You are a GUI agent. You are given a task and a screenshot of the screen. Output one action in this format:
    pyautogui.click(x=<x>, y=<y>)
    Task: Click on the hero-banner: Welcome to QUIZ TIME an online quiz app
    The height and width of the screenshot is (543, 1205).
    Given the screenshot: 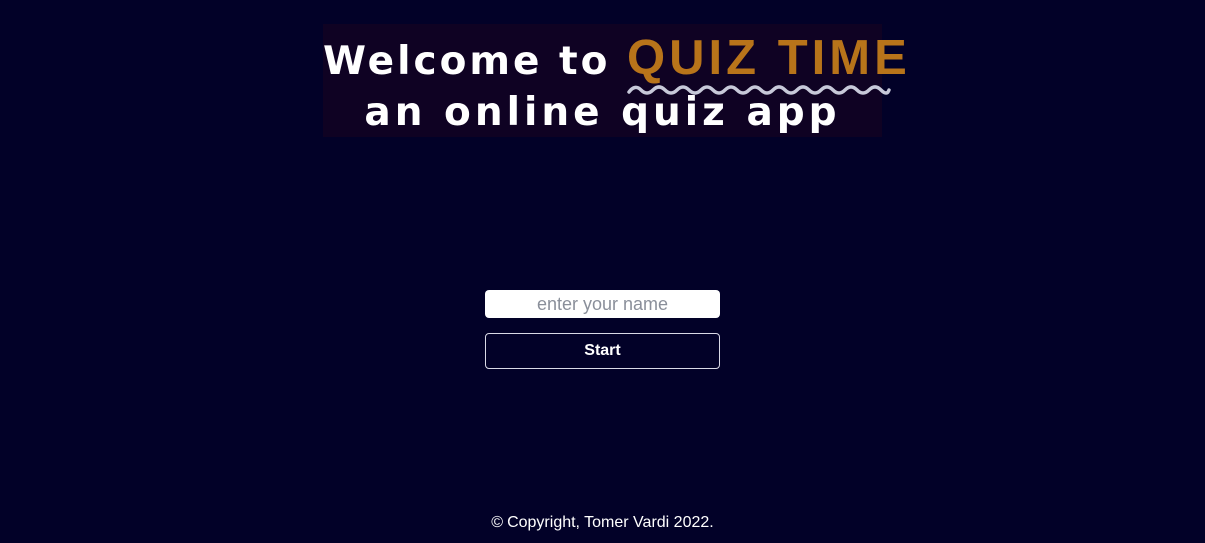 What is the action you would take?
    pyautogui.click(x=615, y=80)
    